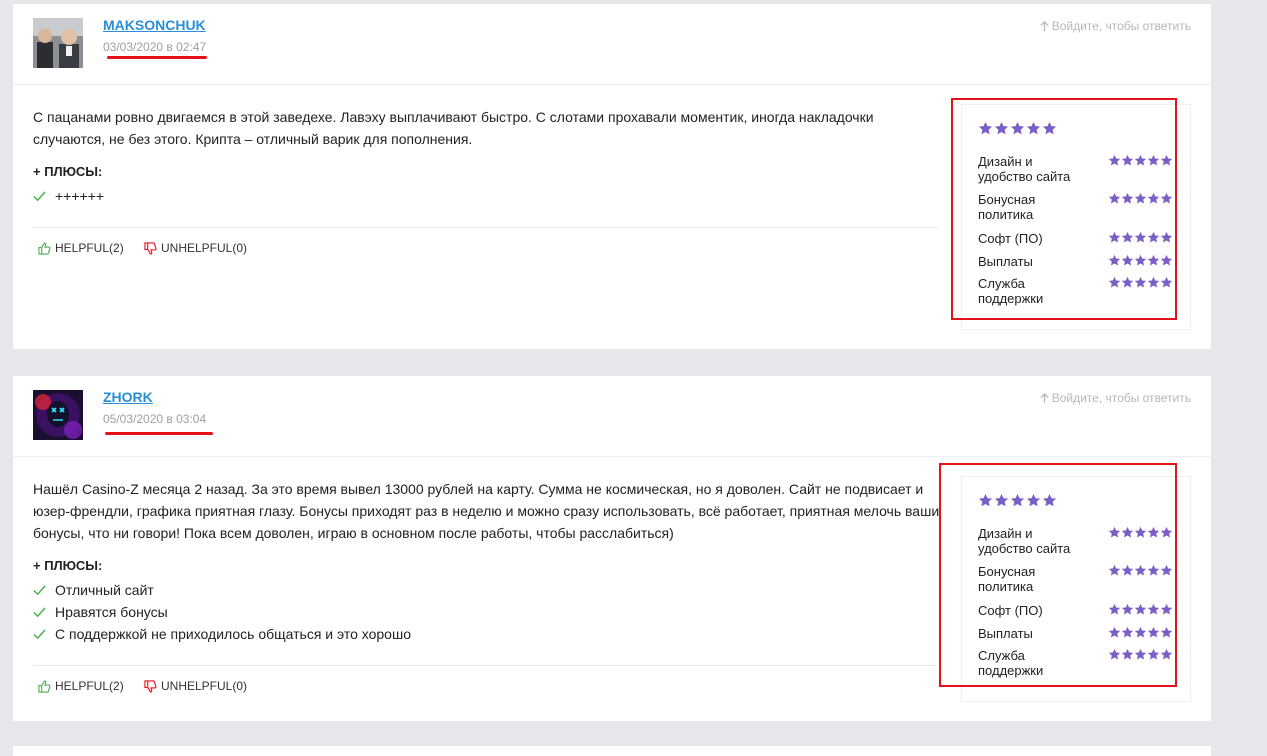 The image size is (1267, 756). Describe the element at coordinates (104, 590) in the screenshot. I see `pro-item-text: Отличный сайт` at that location.